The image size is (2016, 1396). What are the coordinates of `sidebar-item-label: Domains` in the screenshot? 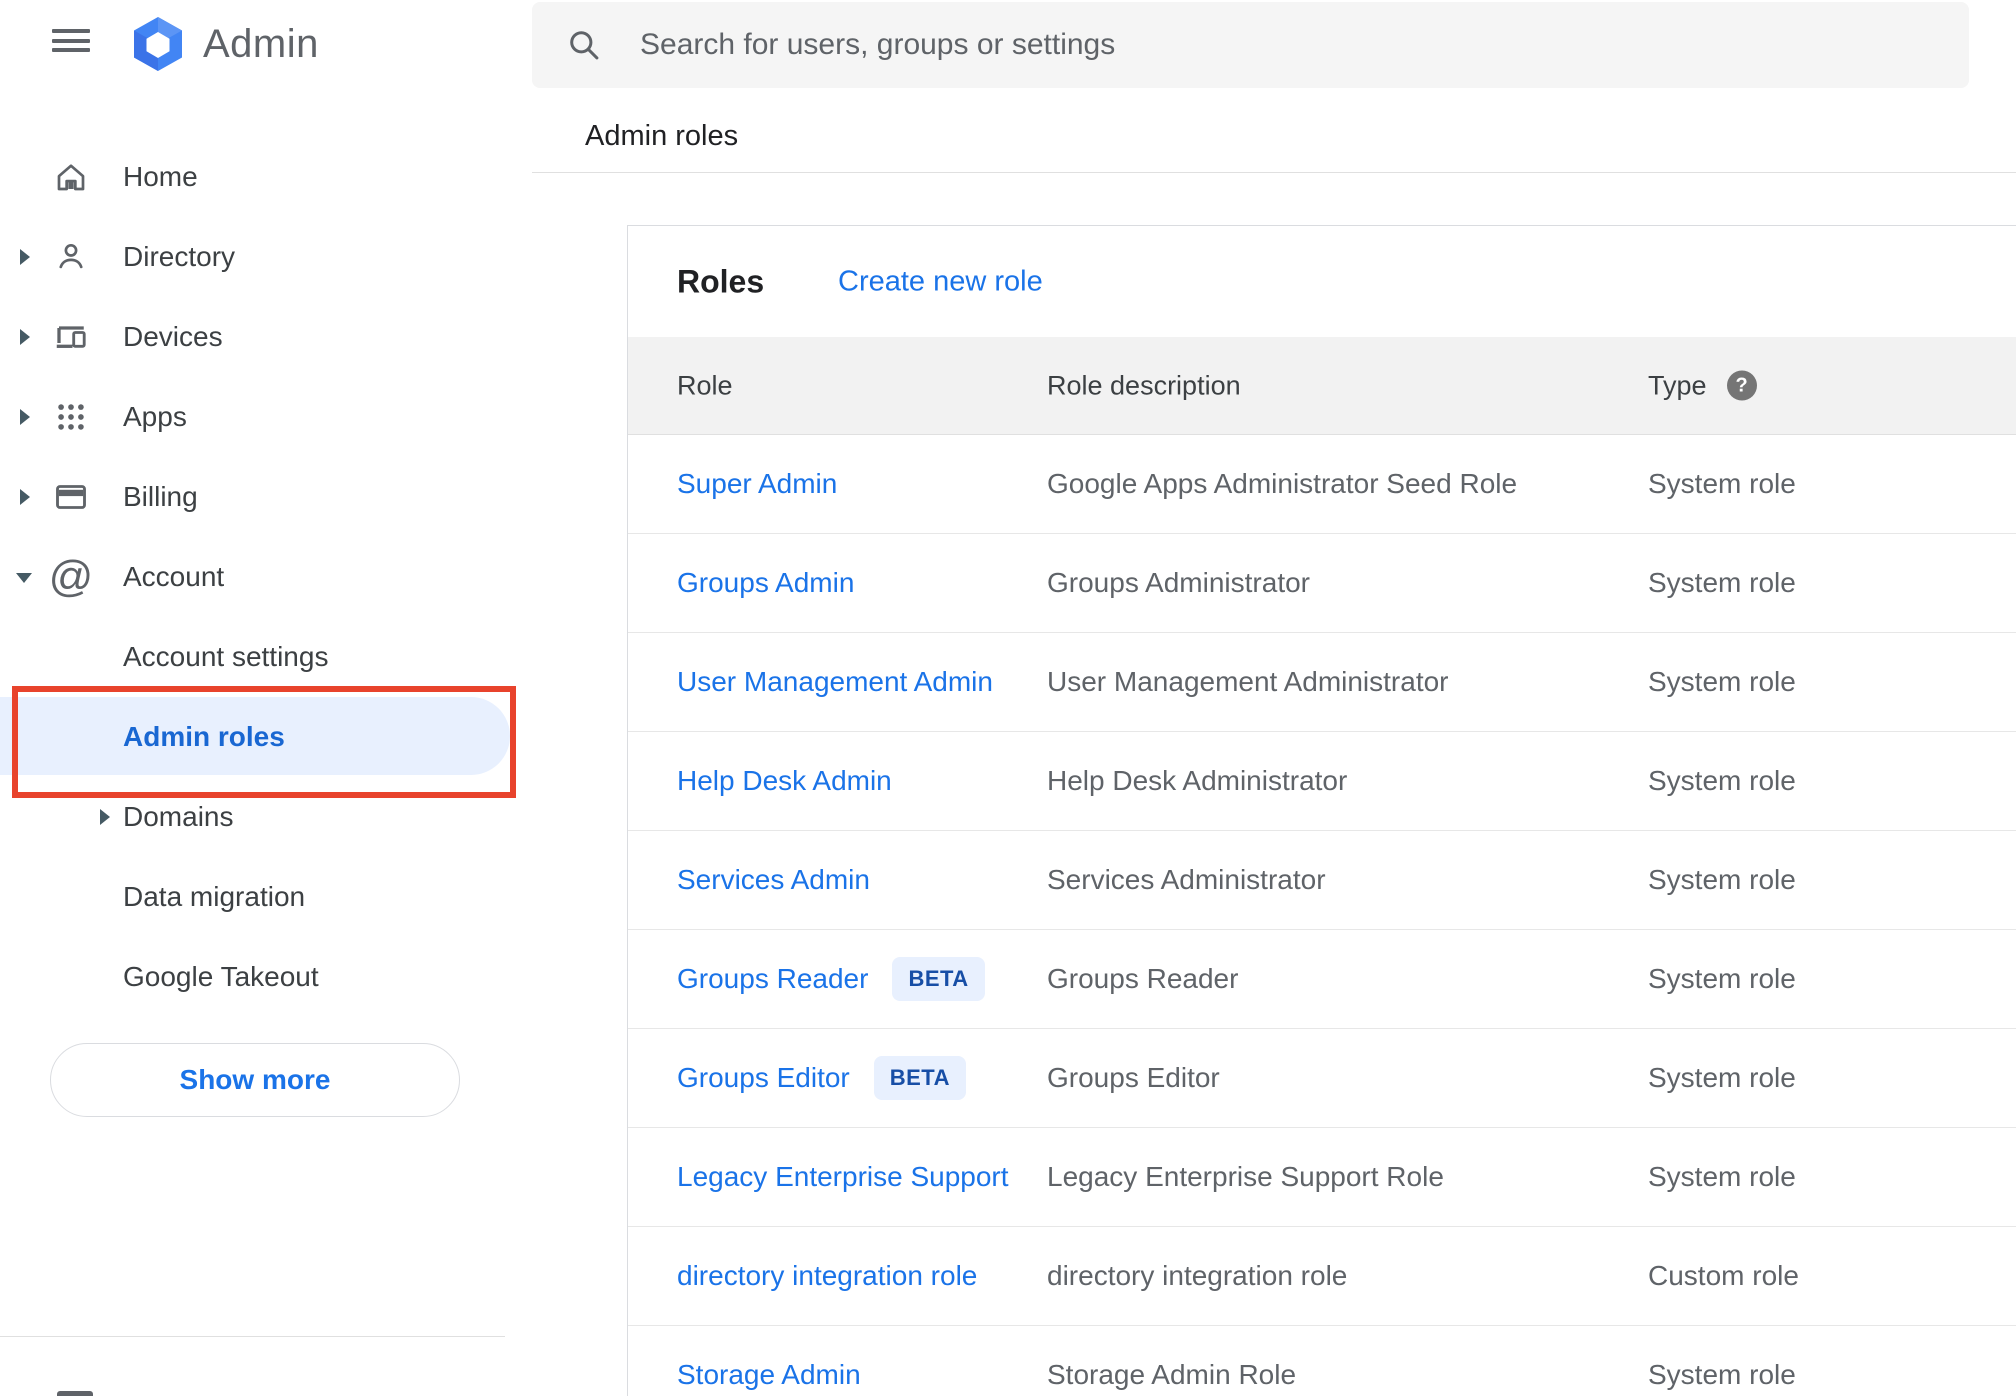 It's located at (178, 816).